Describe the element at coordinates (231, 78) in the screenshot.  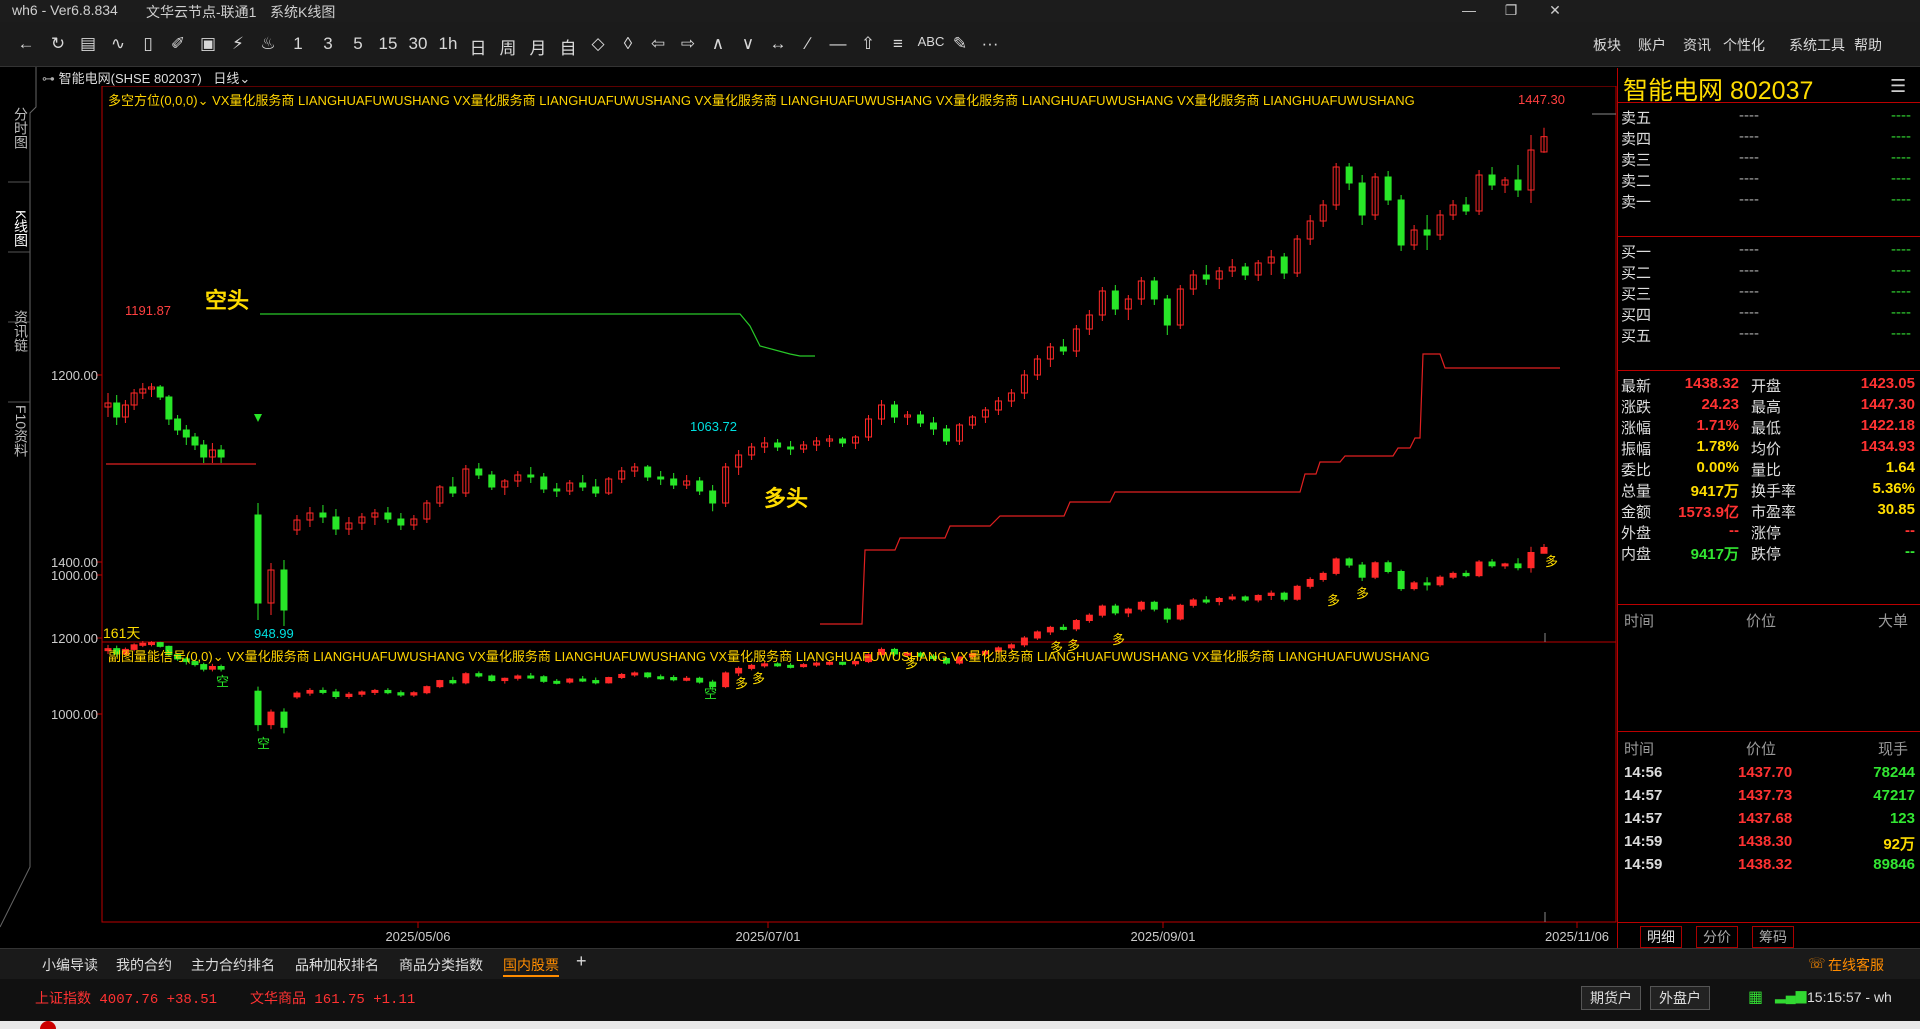
I see `period-selector: 日线⌄` at that location.